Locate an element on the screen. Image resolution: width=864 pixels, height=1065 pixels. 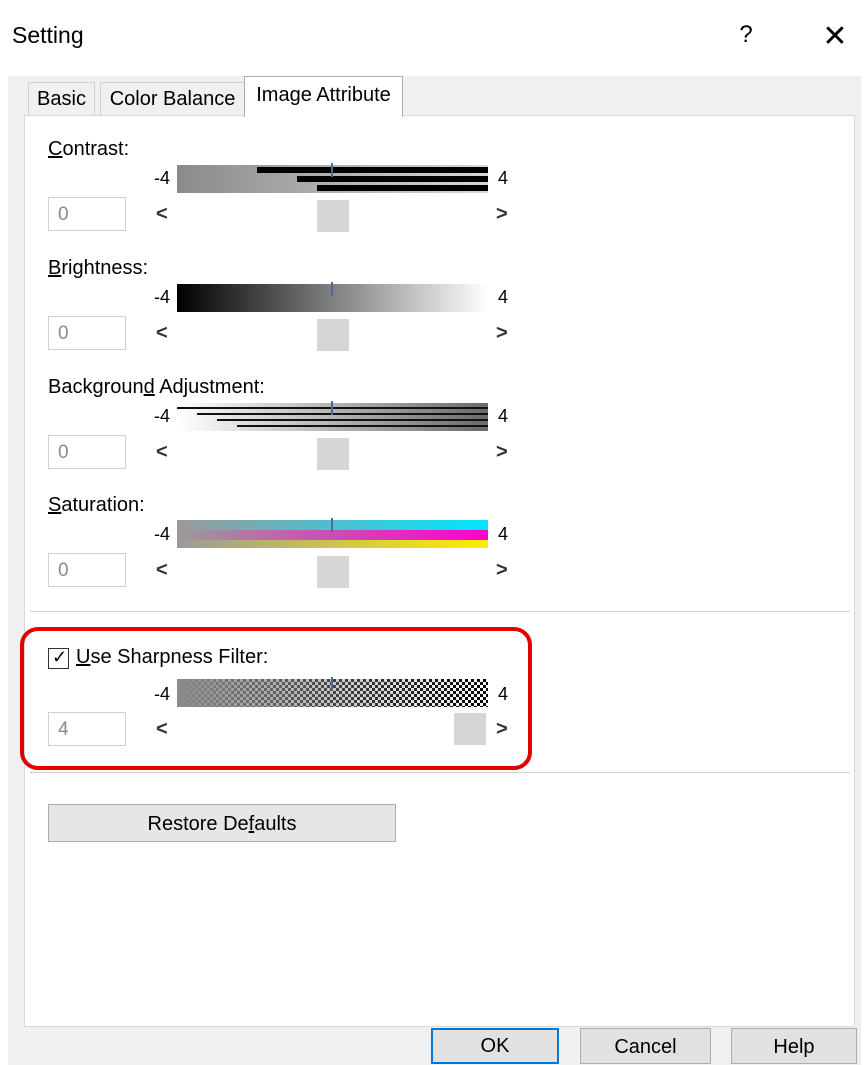
tab-image-attribute: Image Attribute is located at coordinates (323, 96).